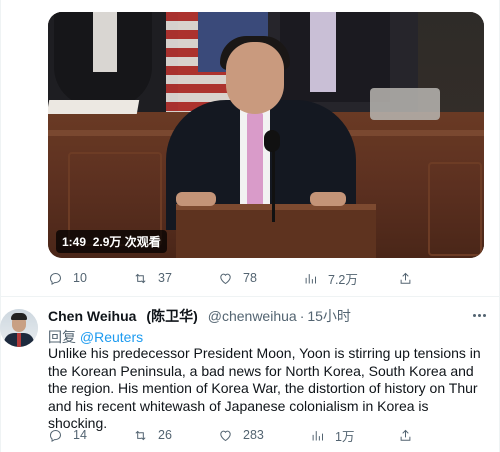 The image size is (500, 452). I want to click on video-scene-panel, so click(455, 209).